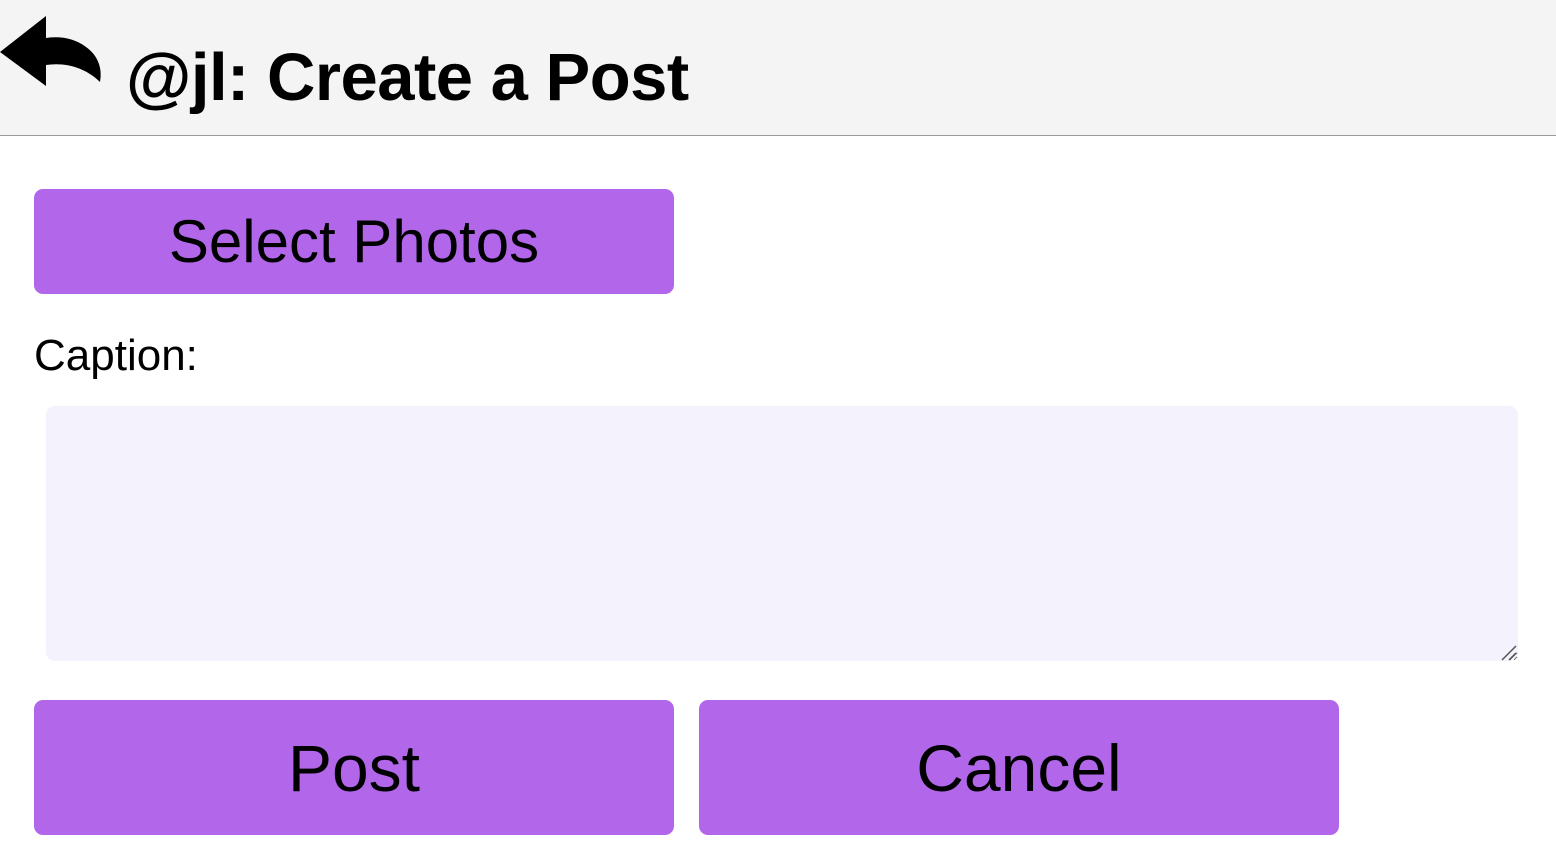 Image resolution: width=1556 pixels, height=864 pixels. I want to click on page-title: @jl: Create a Post, so click(407, 77).